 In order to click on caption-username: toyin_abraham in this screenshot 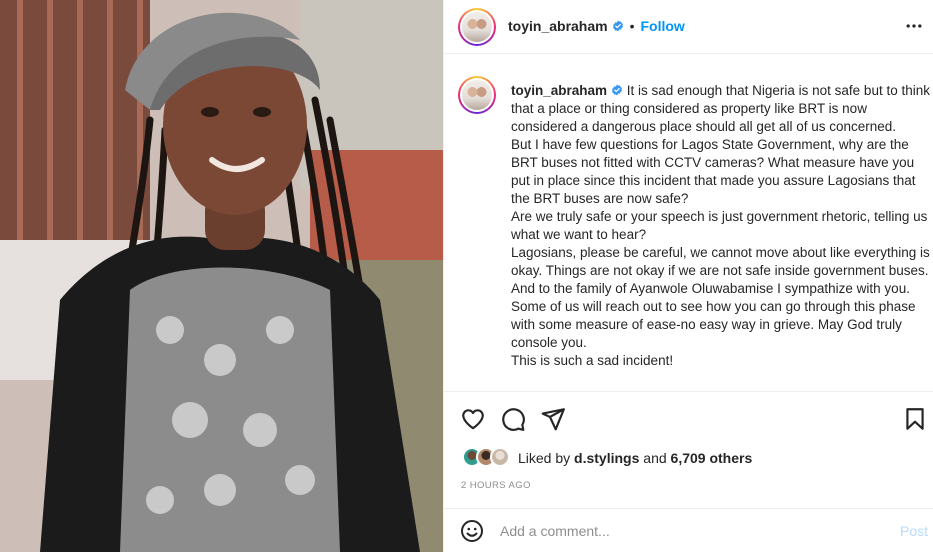, I will do `click(559, 90)`.